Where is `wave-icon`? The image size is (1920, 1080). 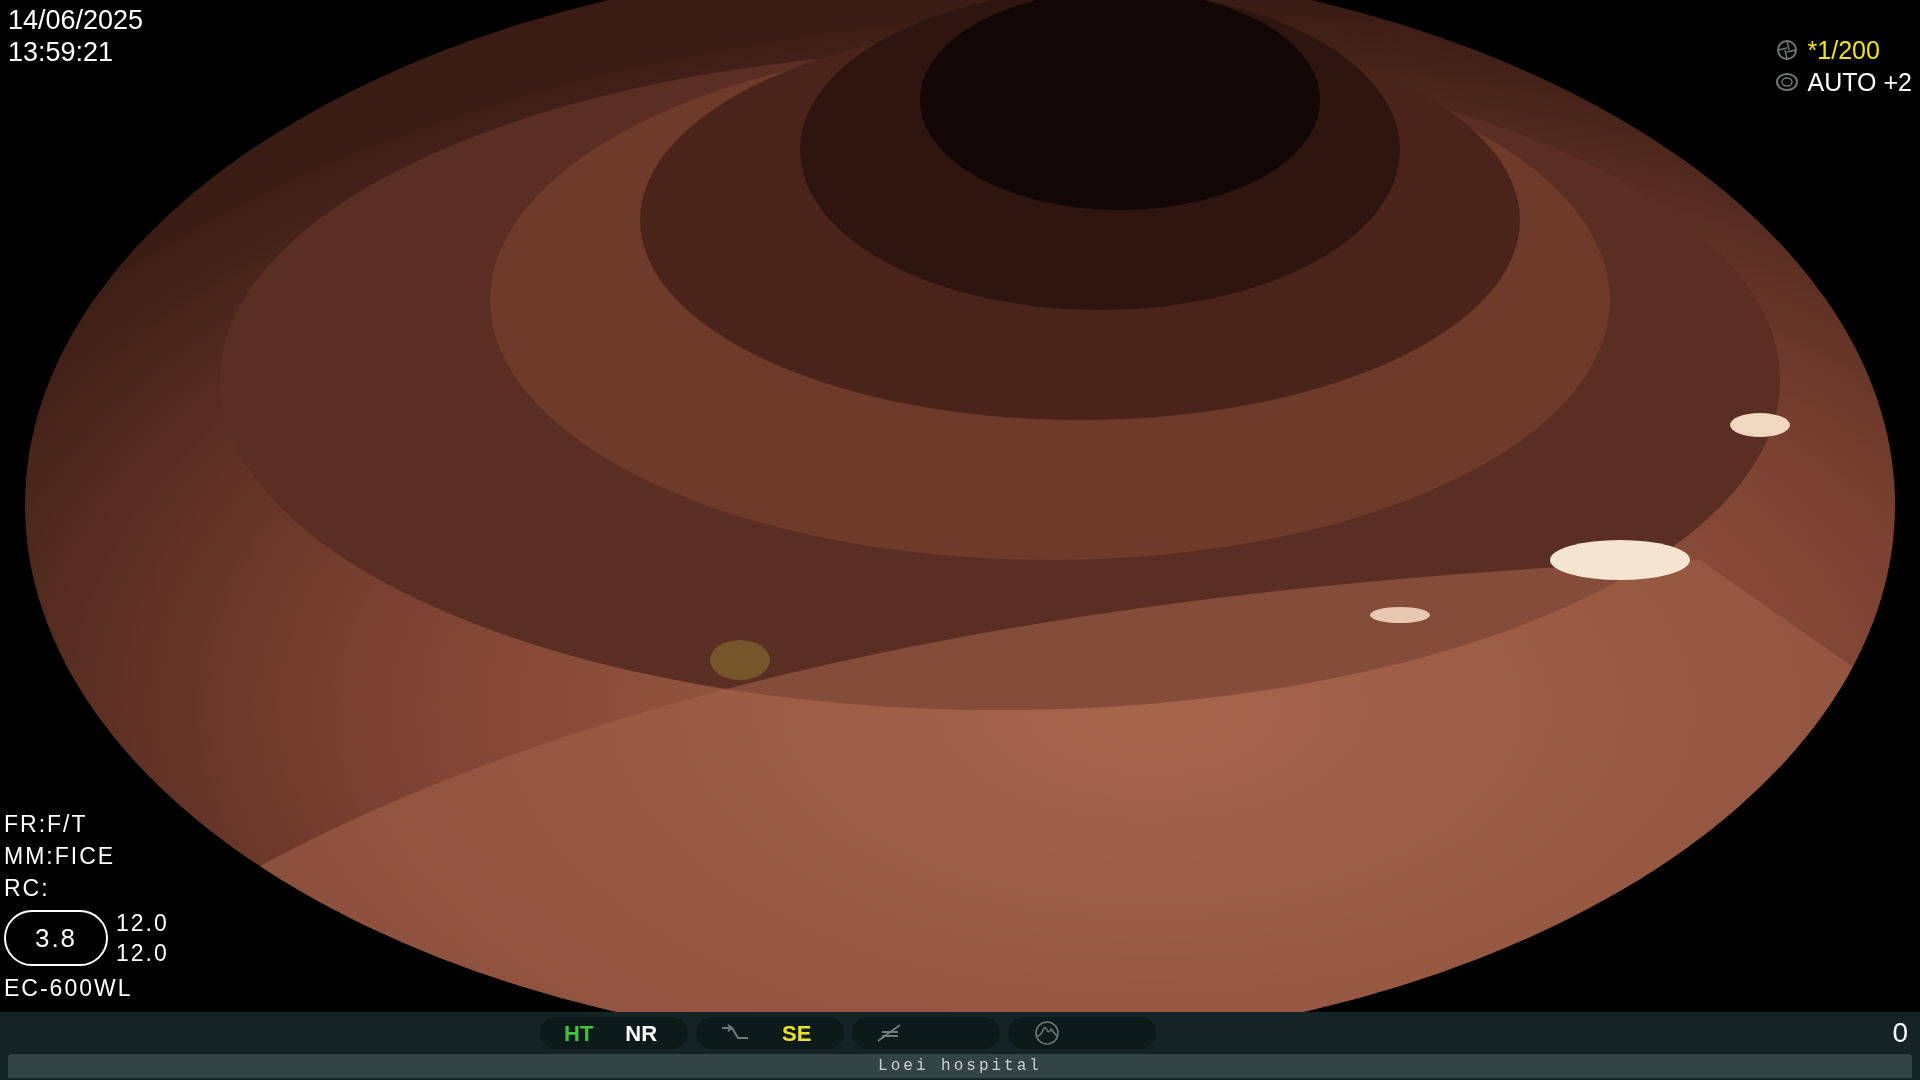 wave-icon is located at coordinates (1047, 1033).